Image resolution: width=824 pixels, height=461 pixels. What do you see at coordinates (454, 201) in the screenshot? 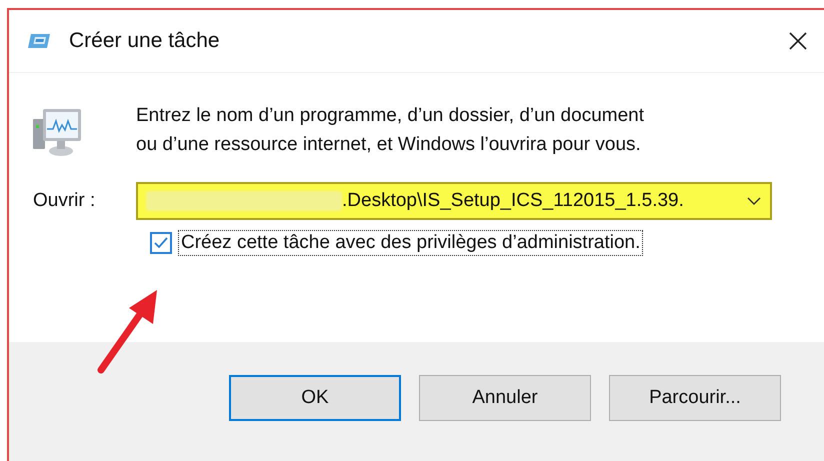
I see `path-field: .Desktop\IS_Setup_ICS_112015_1.5.39.` at bounding box center [454, 201].